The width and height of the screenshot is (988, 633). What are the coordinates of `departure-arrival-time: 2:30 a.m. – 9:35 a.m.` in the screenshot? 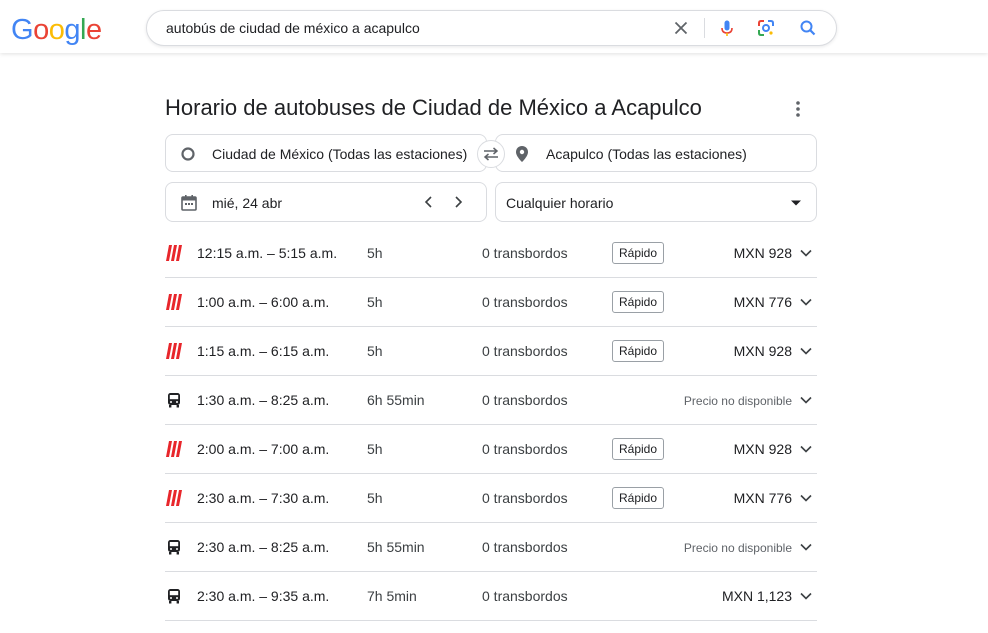 It's located at (263, 596).